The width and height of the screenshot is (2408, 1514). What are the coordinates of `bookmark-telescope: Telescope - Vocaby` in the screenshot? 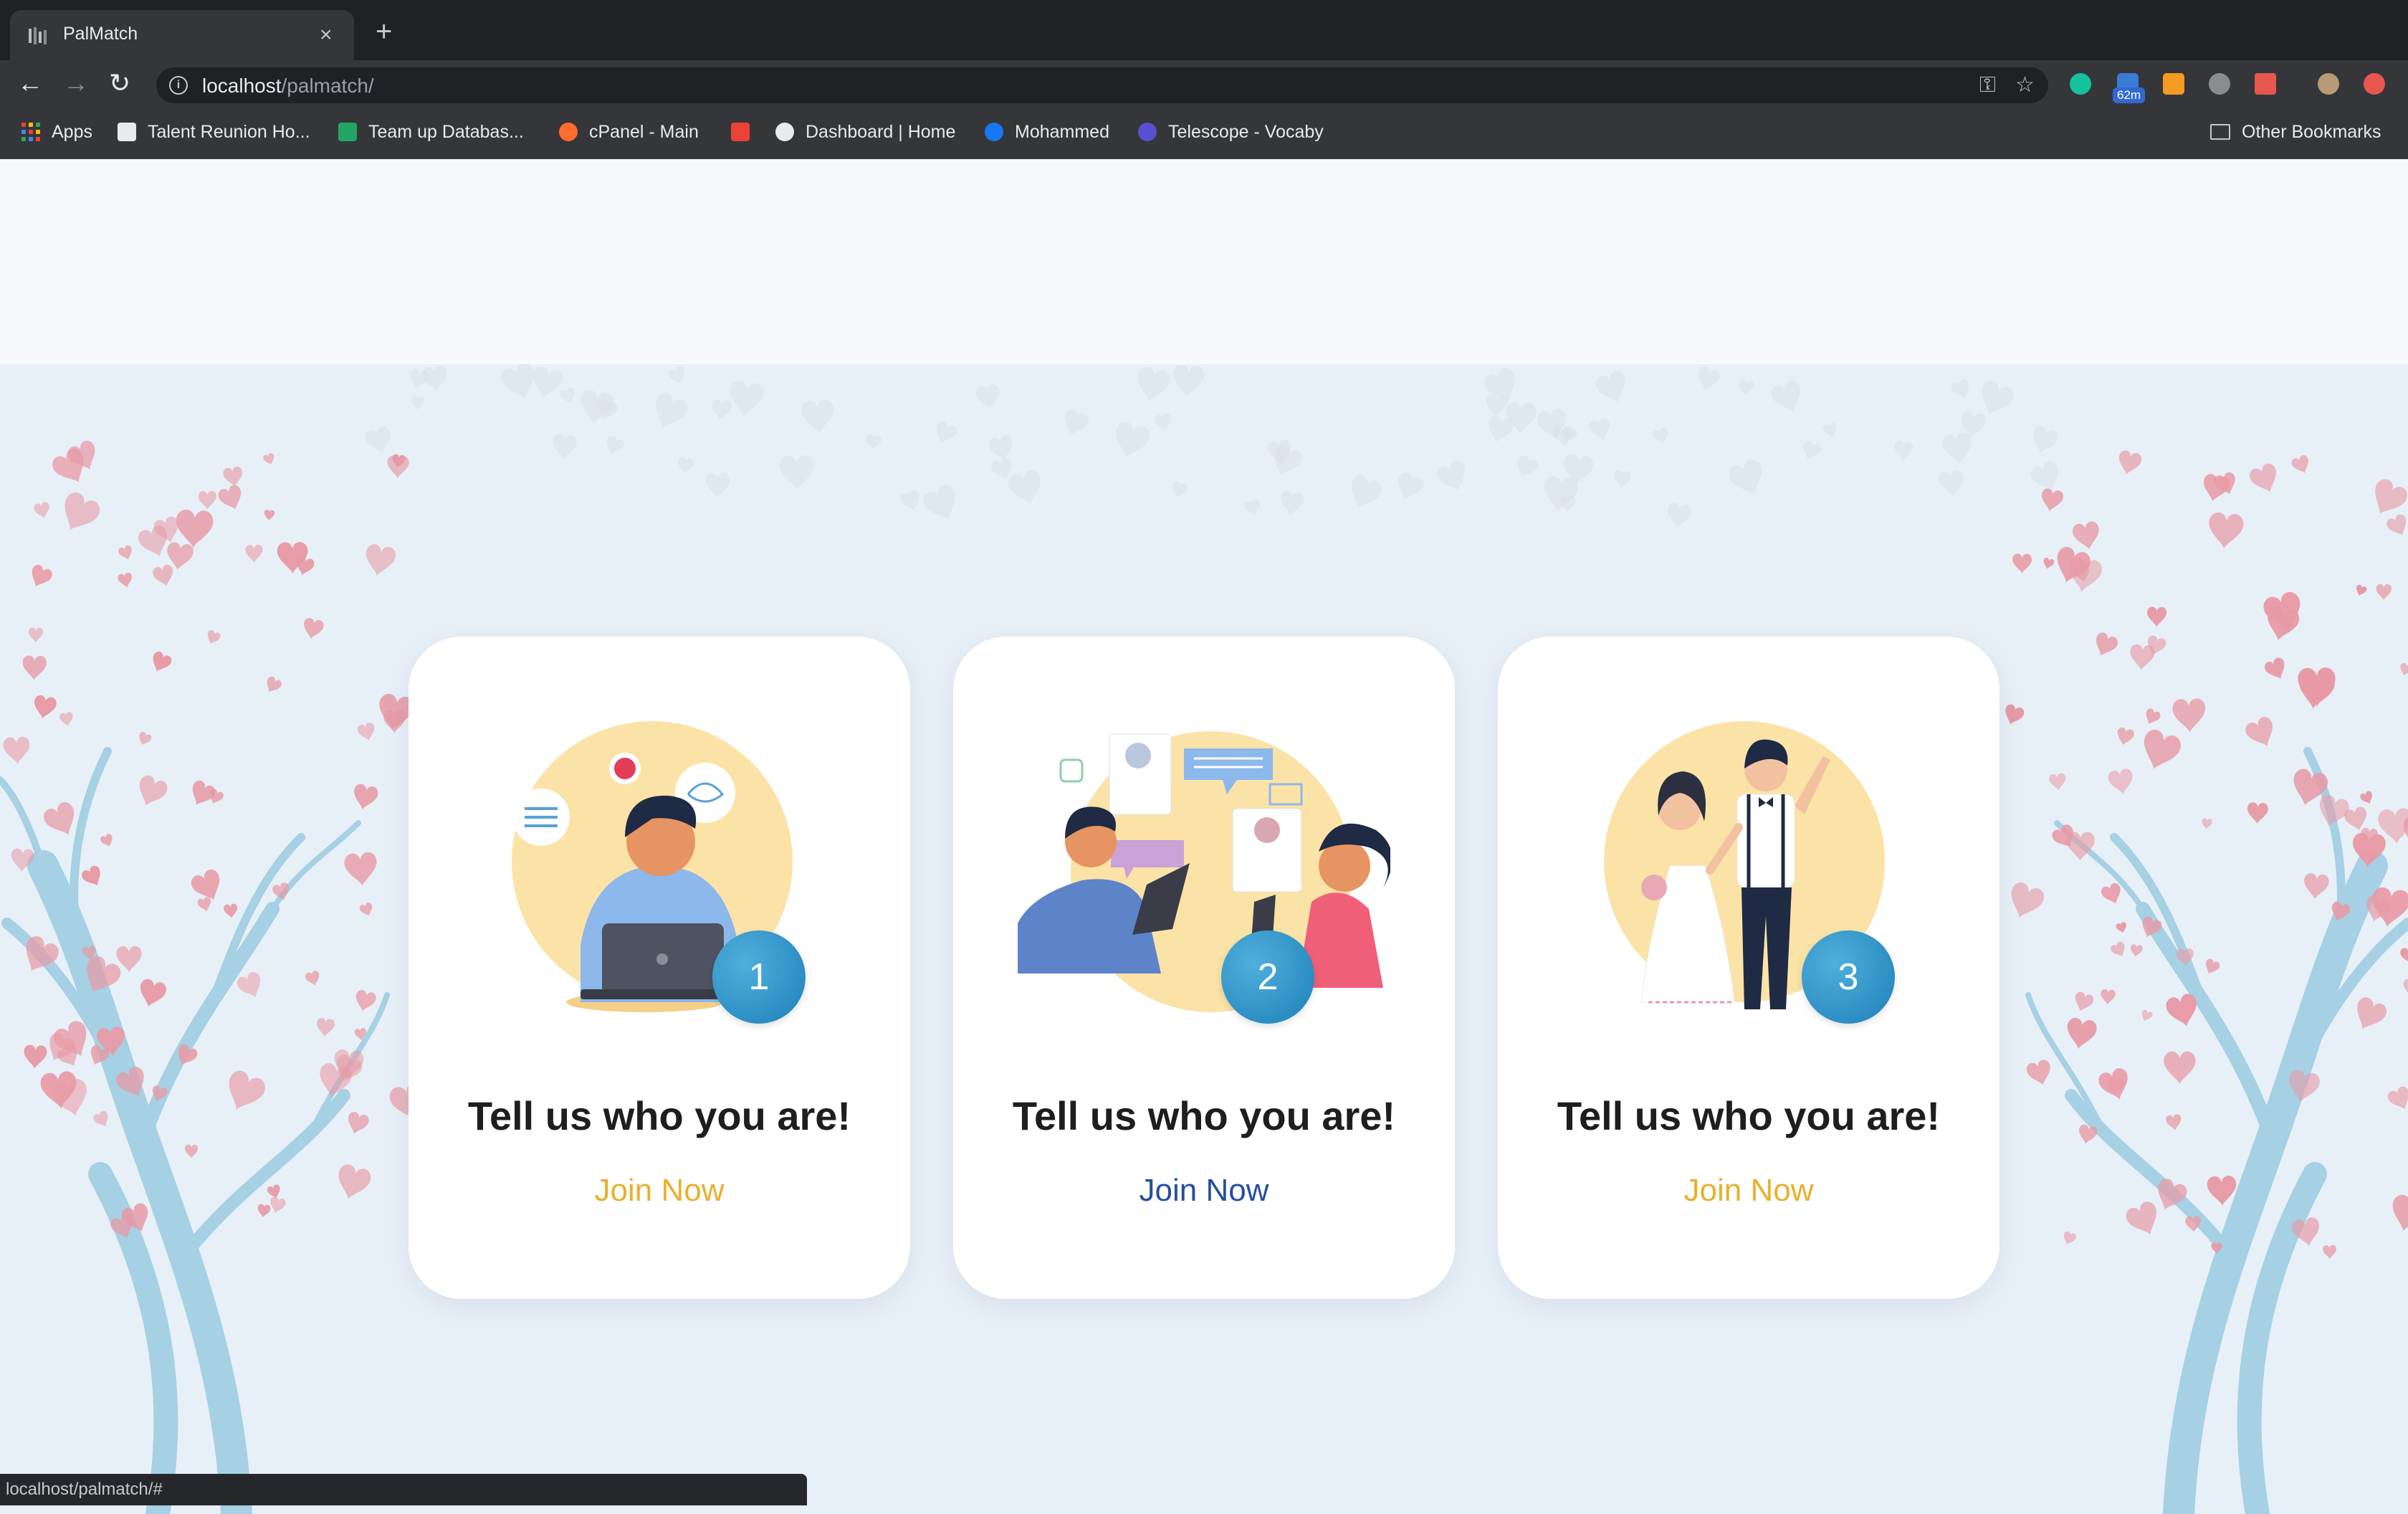 It's located at (1231, 132).